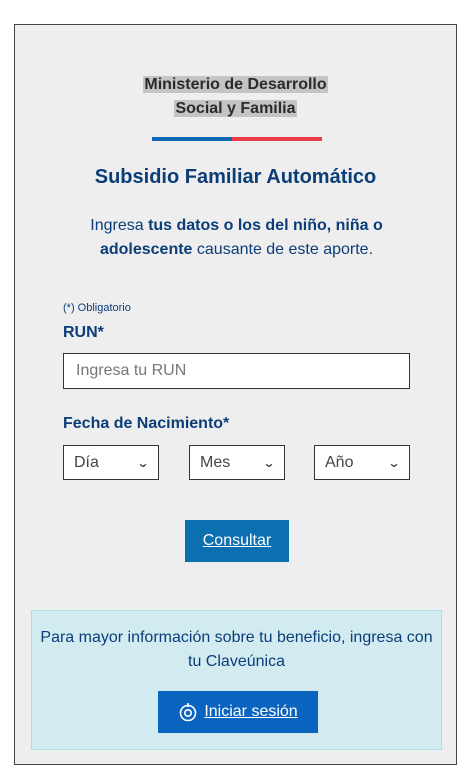 The image size is (473, 781). I want to click on stripe-blue, so click(192, 139).